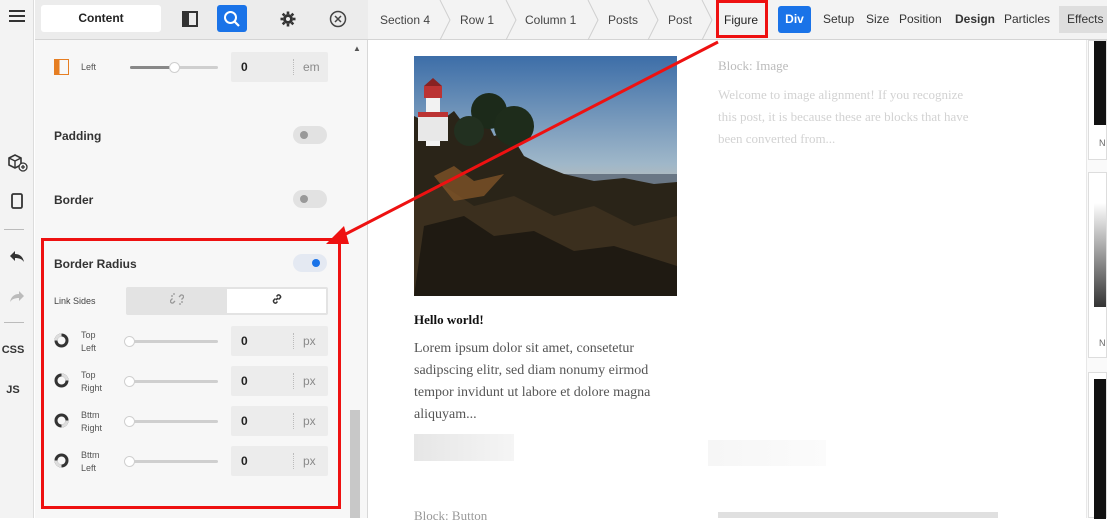 The image size is (1107, 524). What do you see at coordinates (174, 67) in the screenshot?
I see `left-slider-handle` at bounding box center [174, 67].